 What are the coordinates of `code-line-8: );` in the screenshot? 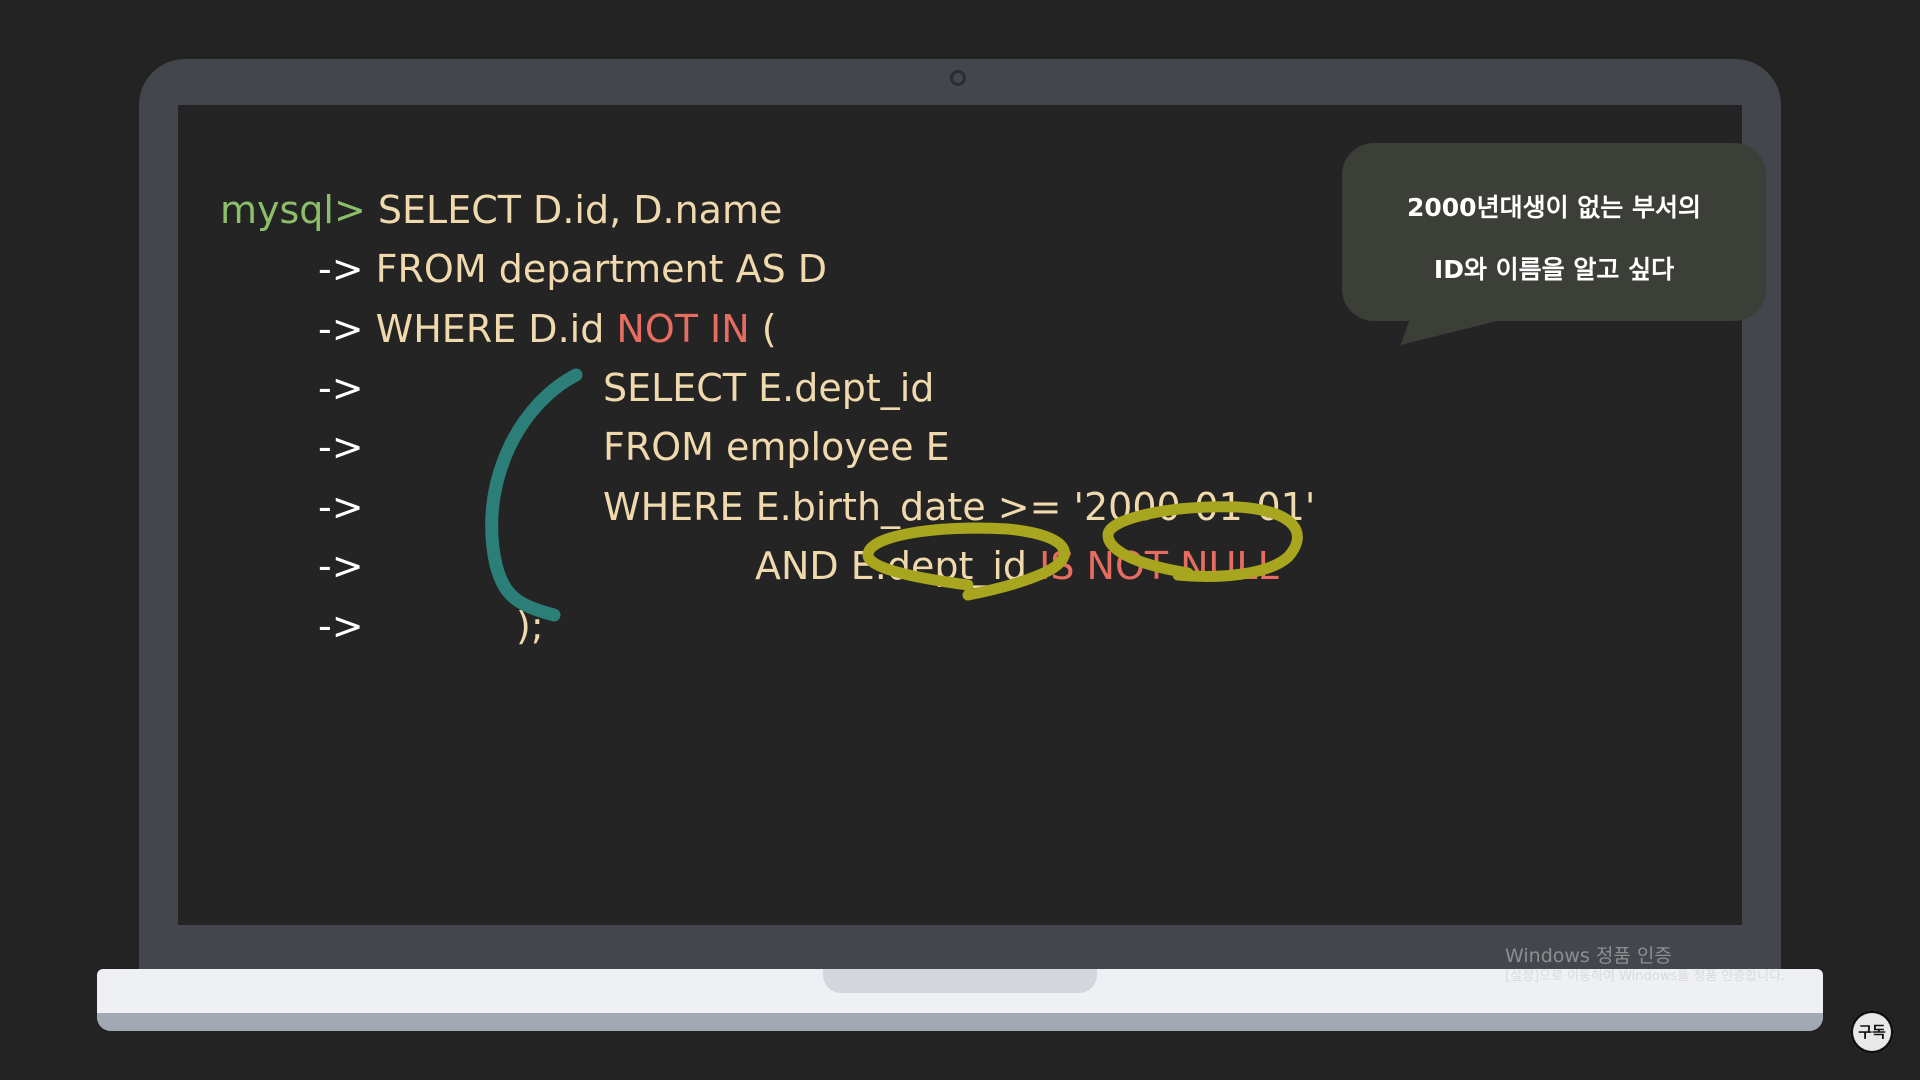 It's located at (530, 626).